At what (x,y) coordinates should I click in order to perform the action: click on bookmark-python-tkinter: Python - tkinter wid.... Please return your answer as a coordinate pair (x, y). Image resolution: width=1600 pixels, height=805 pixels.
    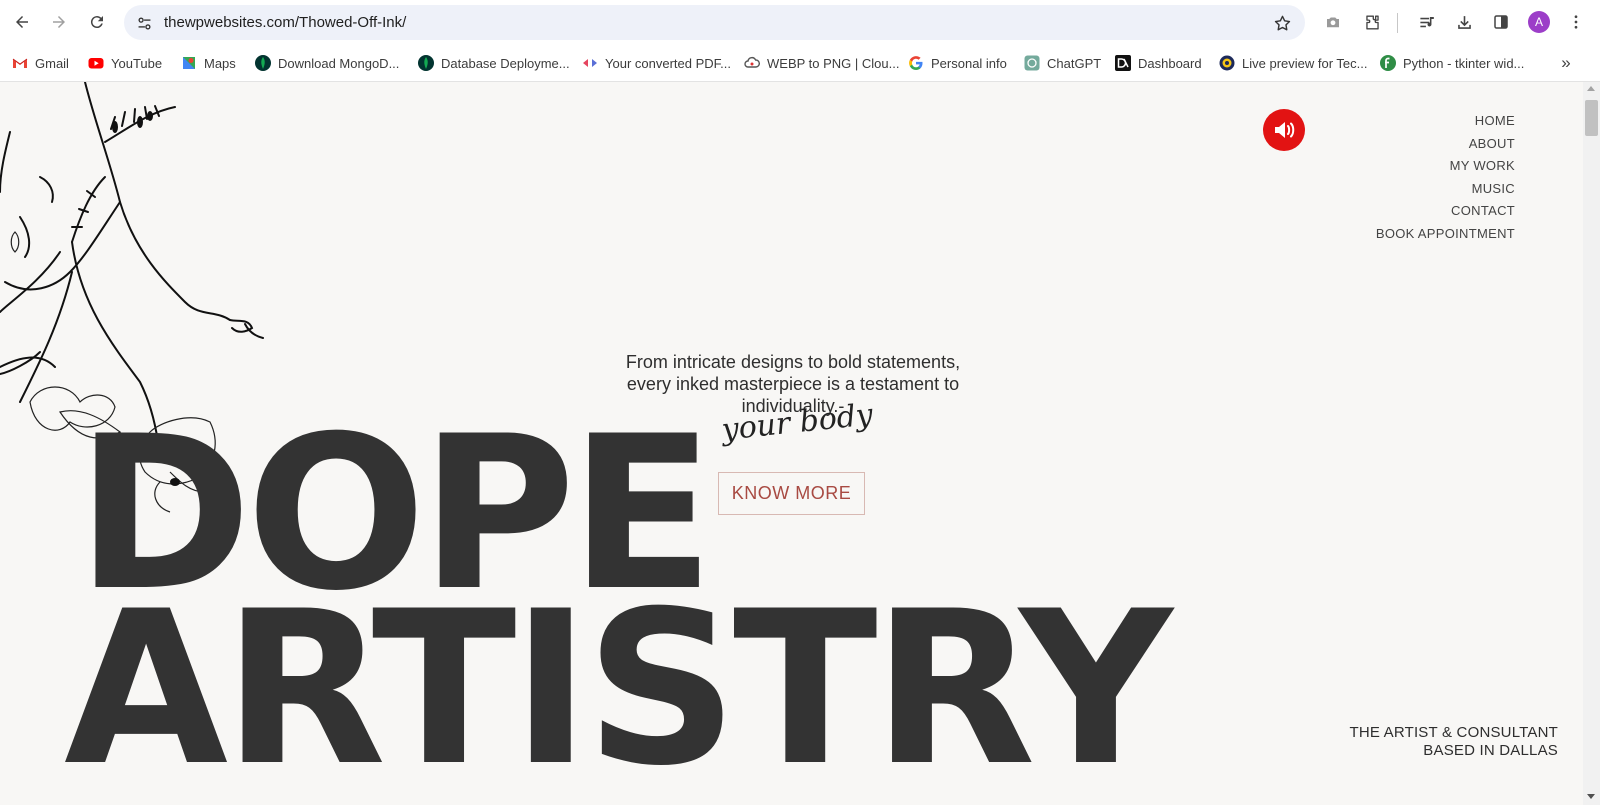
    Looking at the image, I should click on (1452, 63).